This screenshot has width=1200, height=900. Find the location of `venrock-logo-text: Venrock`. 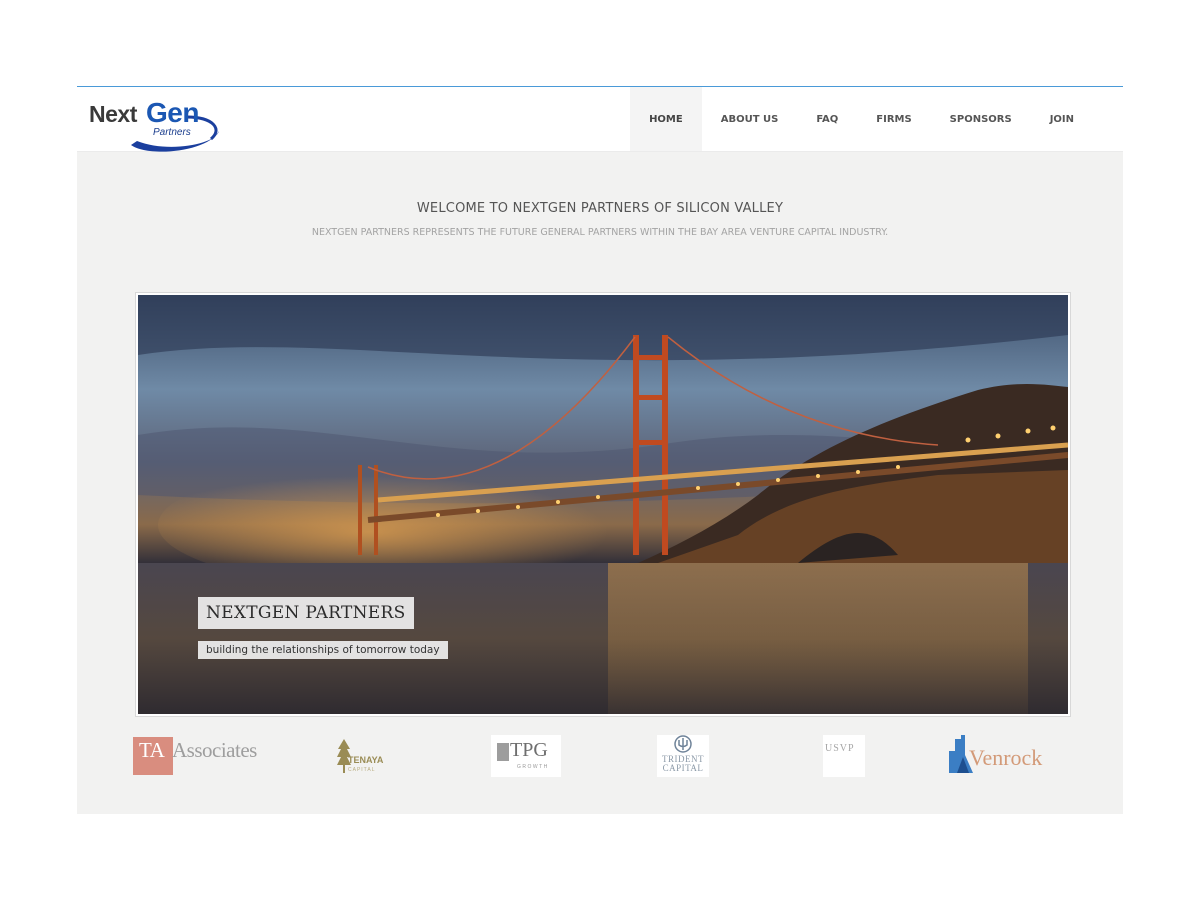

venrock-logo-text: Venrock is located at coordinates (1006, 757).